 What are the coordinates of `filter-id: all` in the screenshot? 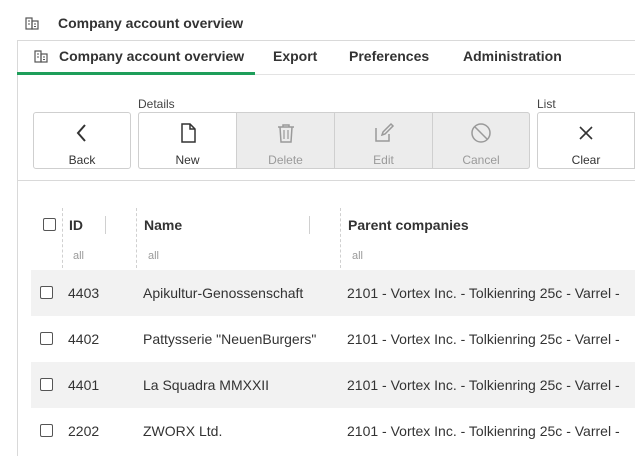 It's located at (78, 256).